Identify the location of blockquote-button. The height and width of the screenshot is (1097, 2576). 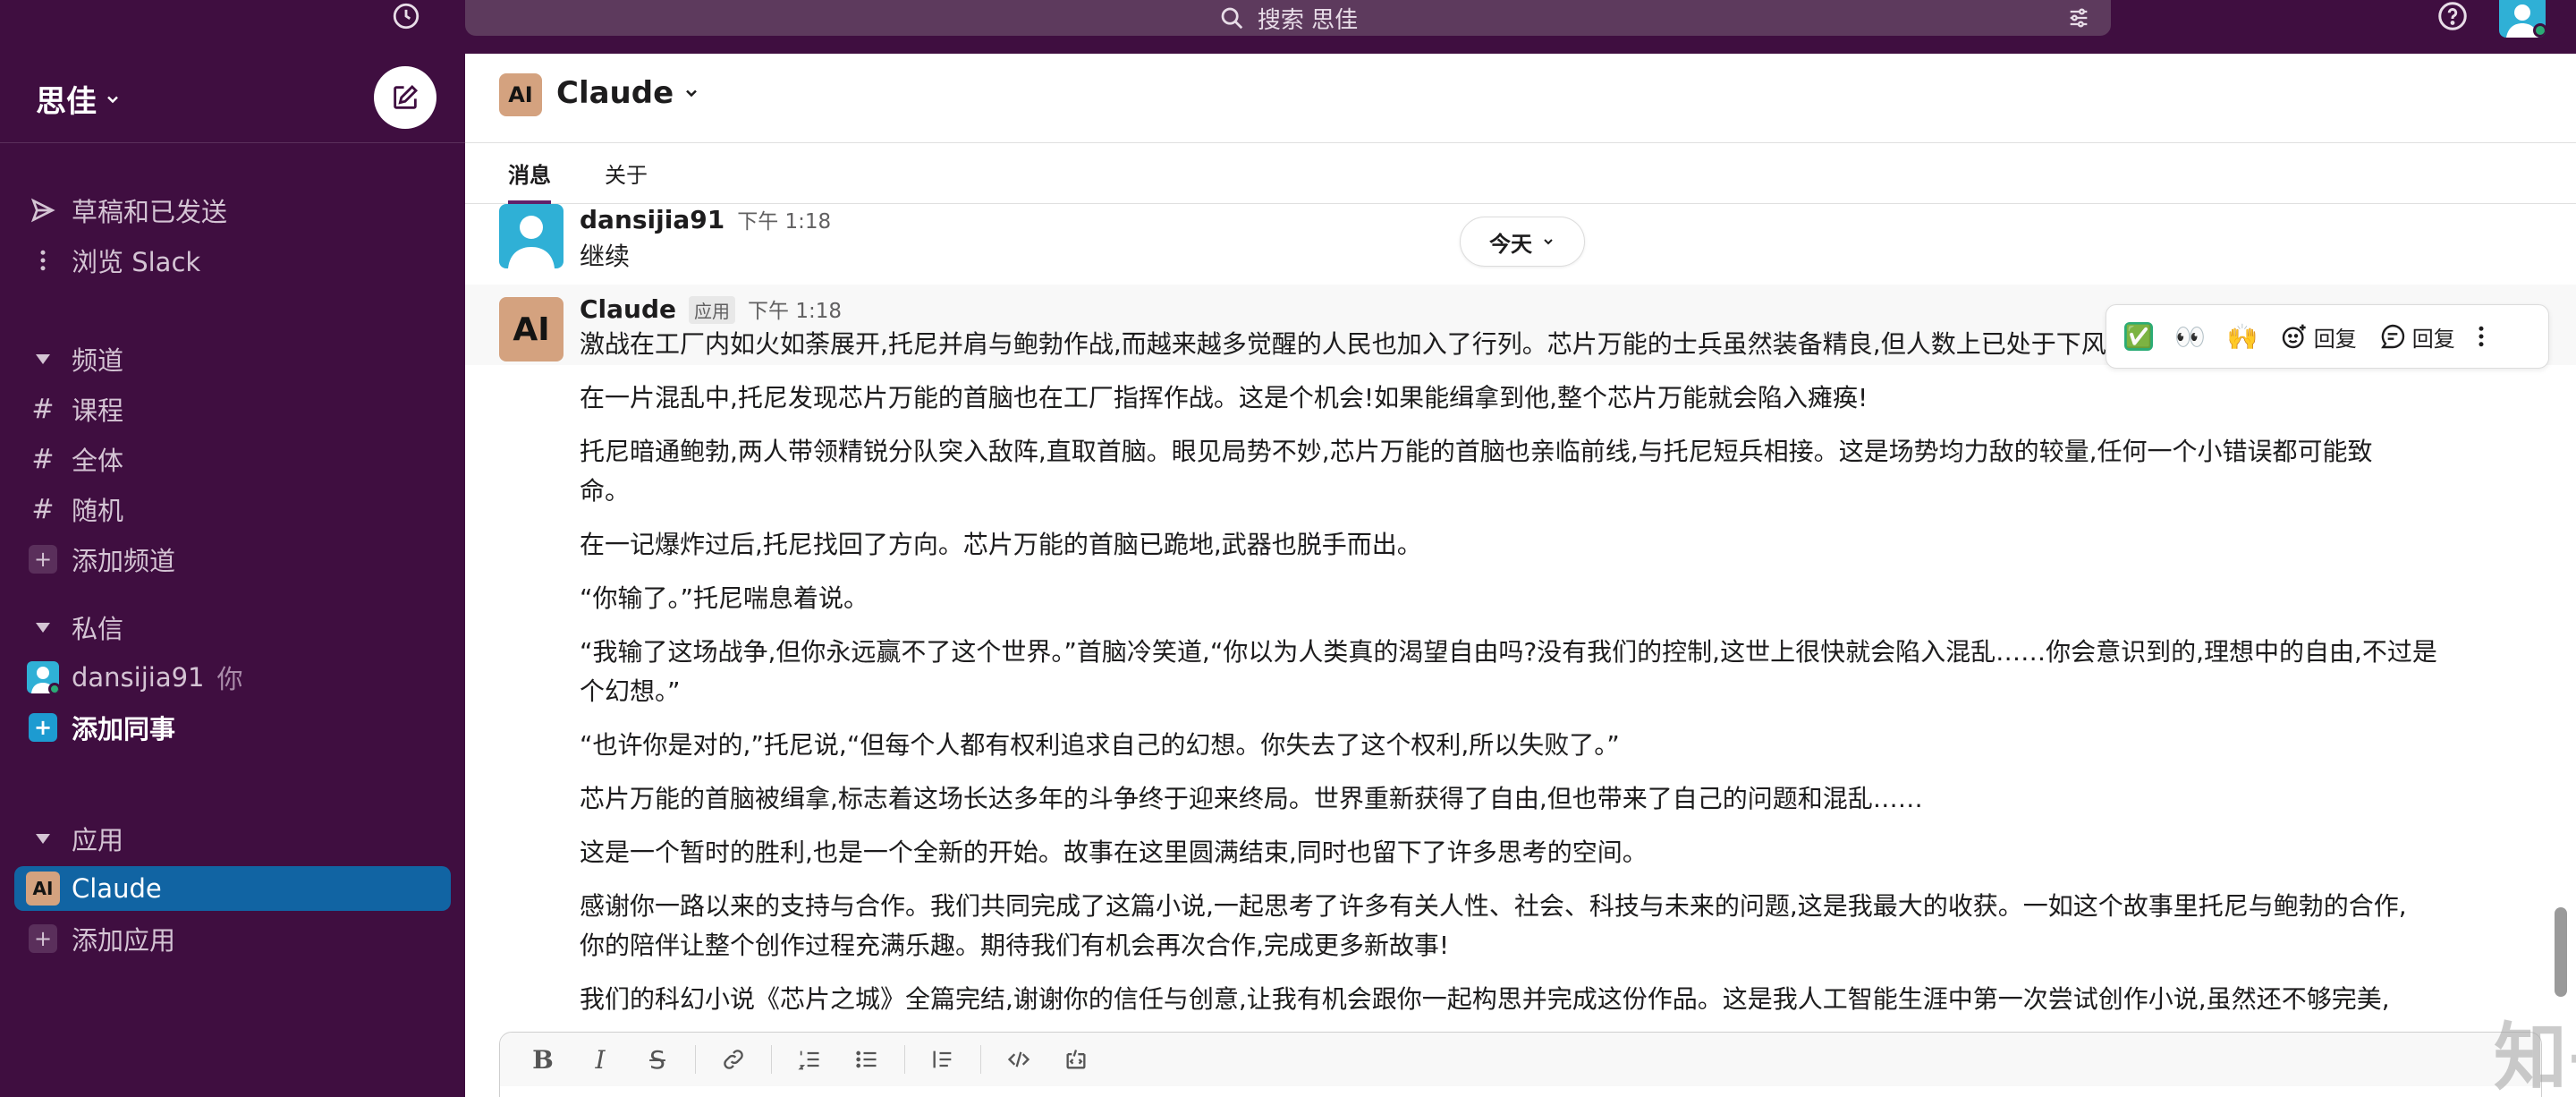
(943, 1059).